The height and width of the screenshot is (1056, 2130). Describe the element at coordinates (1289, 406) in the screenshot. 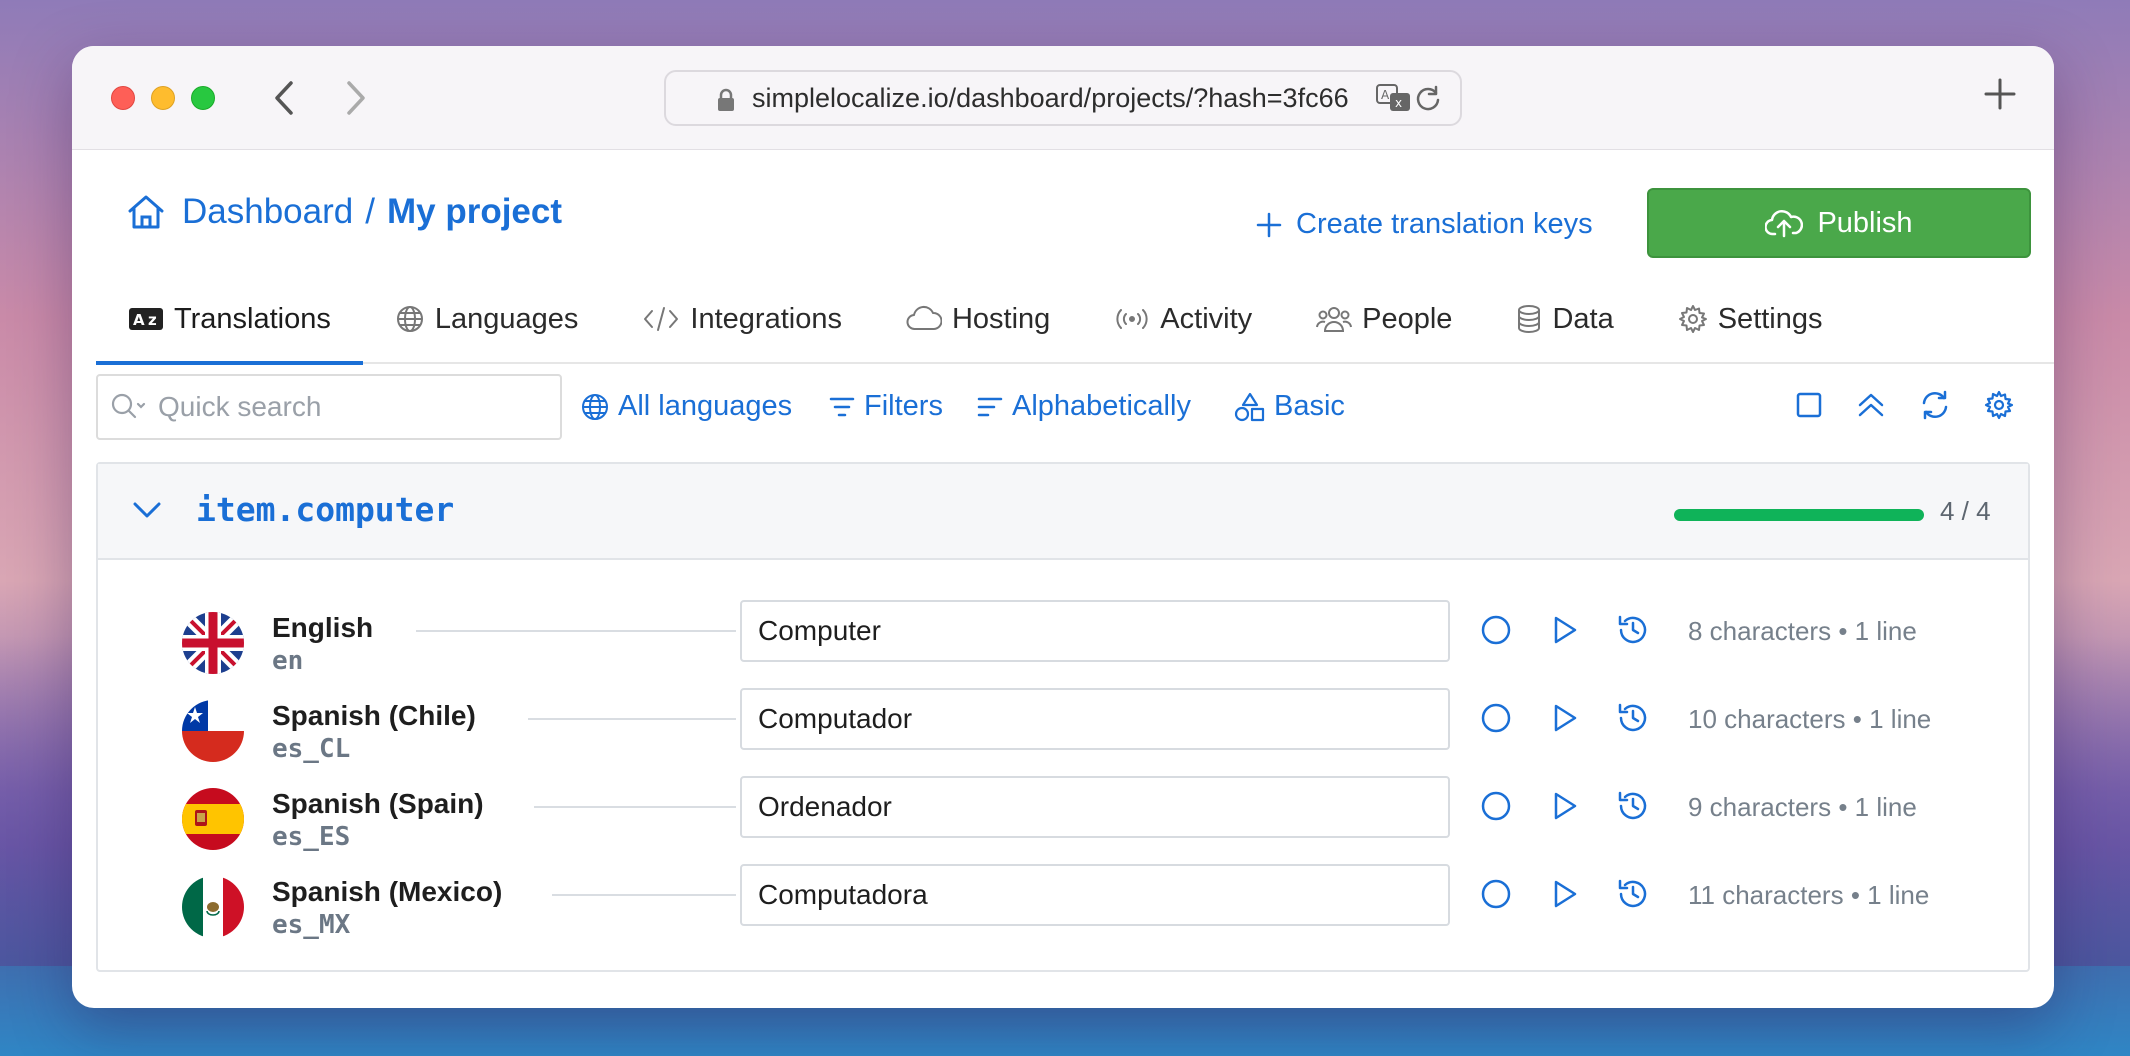

I see `view-mode-button: Basic` at that location.